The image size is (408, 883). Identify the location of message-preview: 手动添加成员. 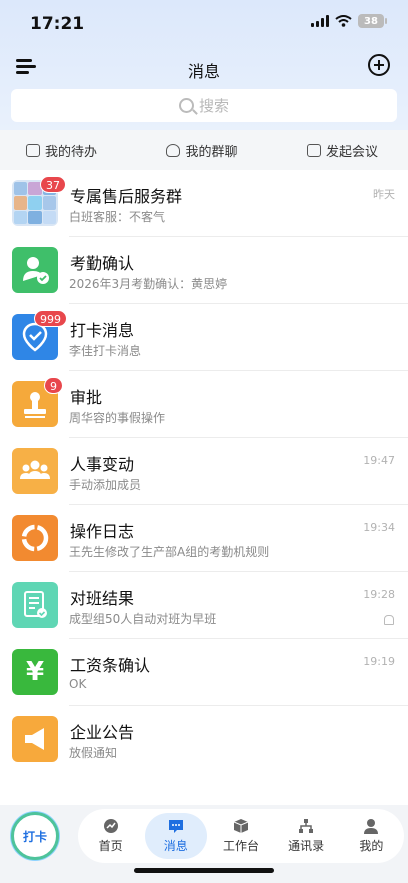
(105, 485).